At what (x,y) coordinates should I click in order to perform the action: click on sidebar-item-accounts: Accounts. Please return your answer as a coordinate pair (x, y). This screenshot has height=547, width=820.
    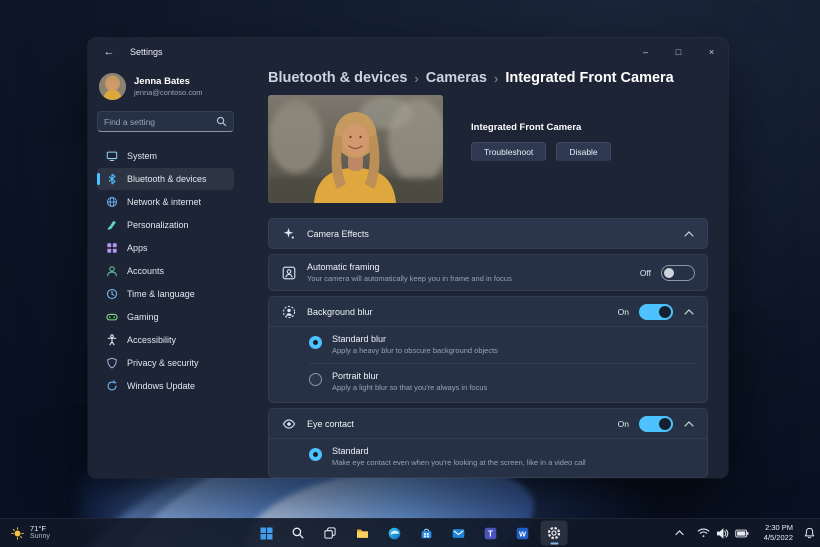
    Looking at the image, I should click on (165, 271).